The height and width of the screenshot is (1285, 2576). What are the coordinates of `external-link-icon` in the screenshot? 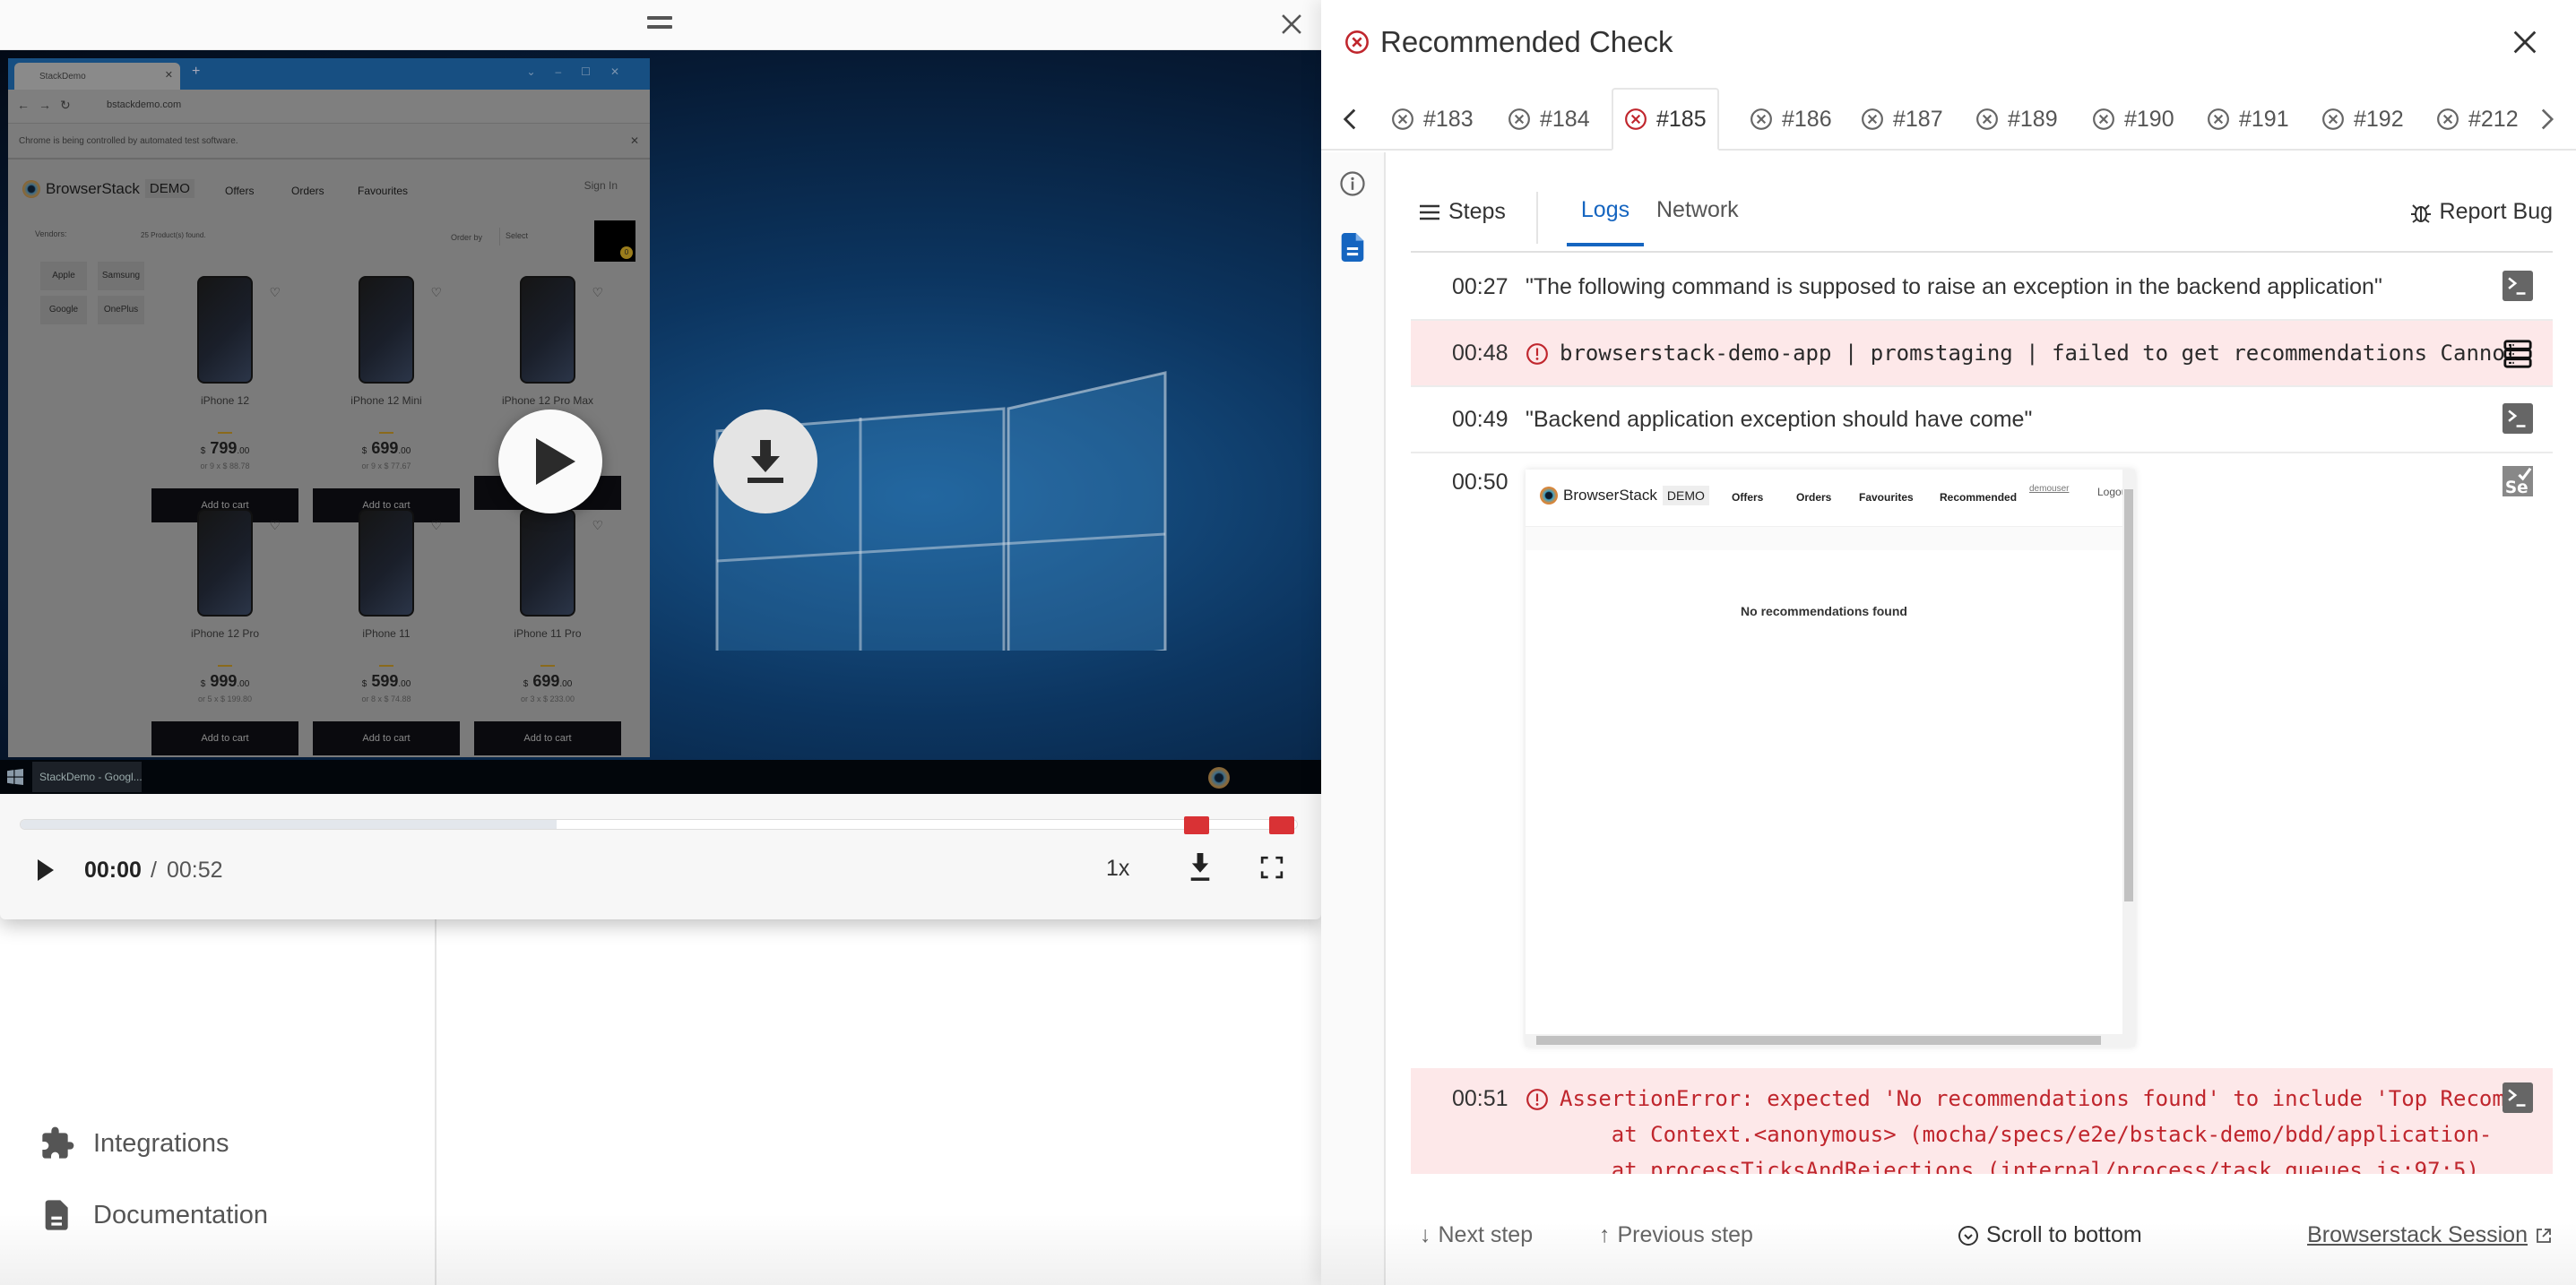 It's located at (2544, 1236).